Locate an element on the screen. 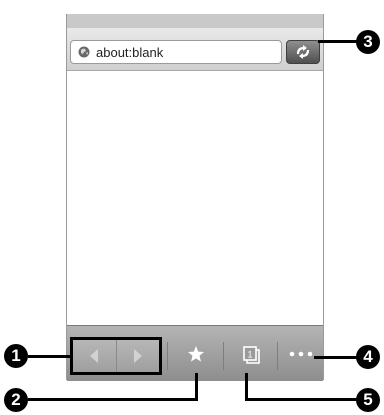 The height and width of the screenshot is (415, 384). url-text: about:blank is located at coordinates (130, 52).